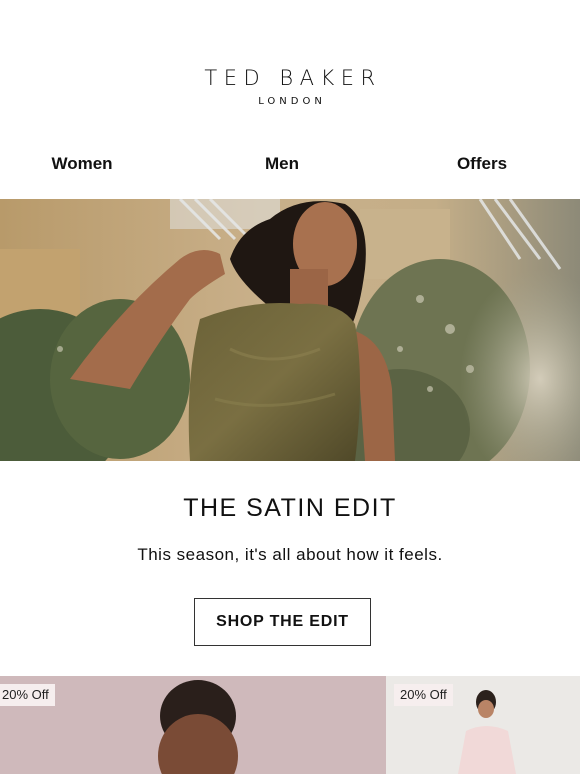 The width and height of the screenshot is (580, 774). What do you see at coordinates (282, 164) in the screenshot?
I see `nav-item-men: Men` at bounding box center [282, 164].